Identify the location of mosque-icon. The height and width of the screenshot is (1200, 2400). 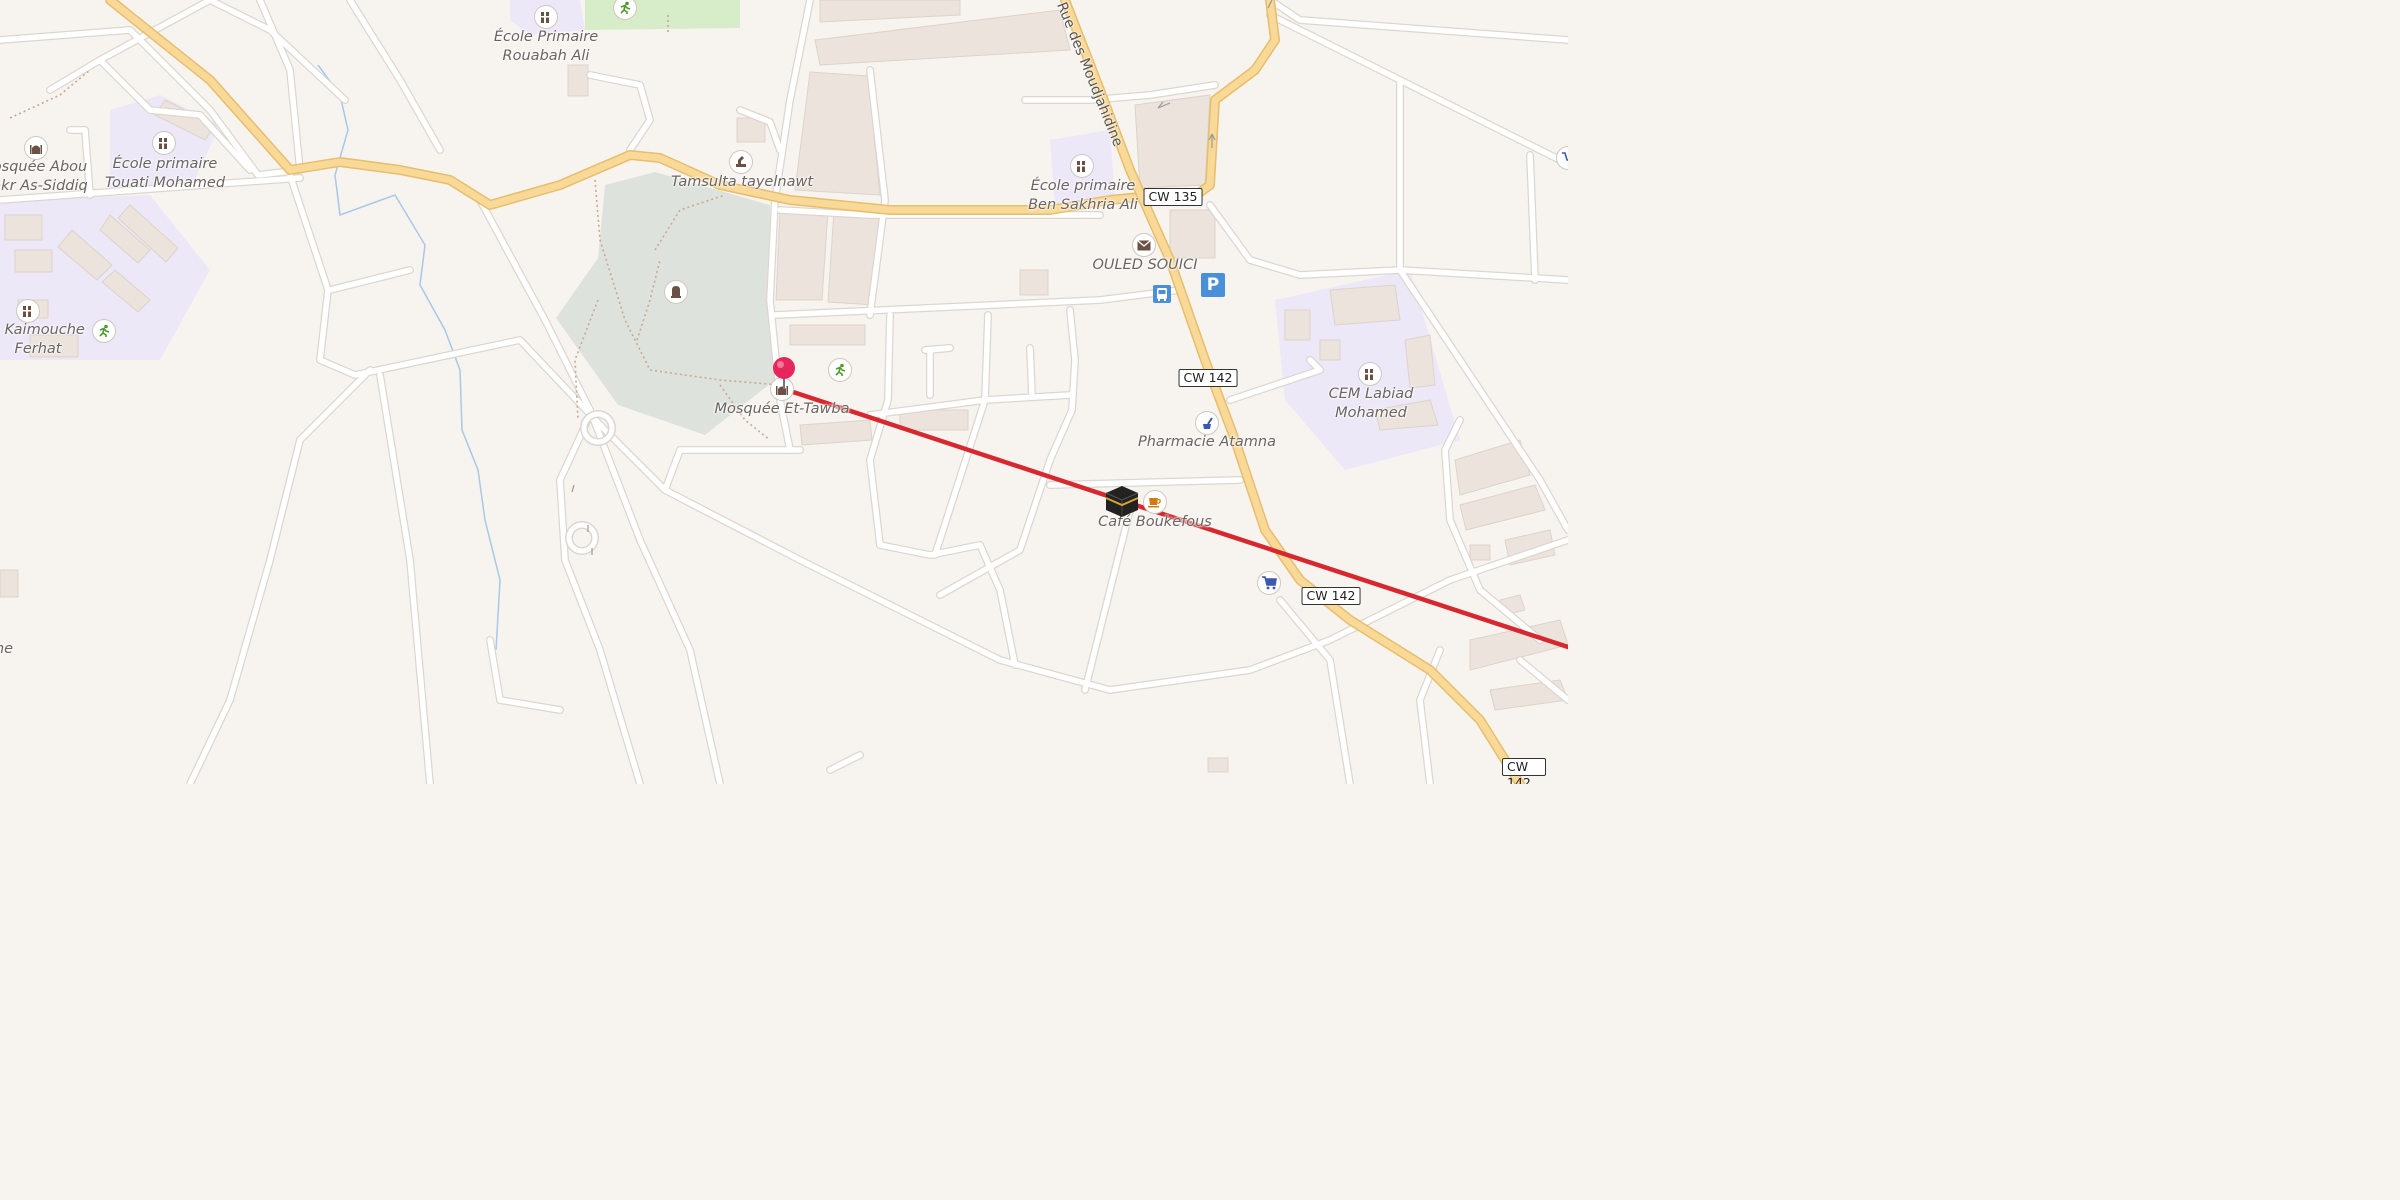
(36, 148).